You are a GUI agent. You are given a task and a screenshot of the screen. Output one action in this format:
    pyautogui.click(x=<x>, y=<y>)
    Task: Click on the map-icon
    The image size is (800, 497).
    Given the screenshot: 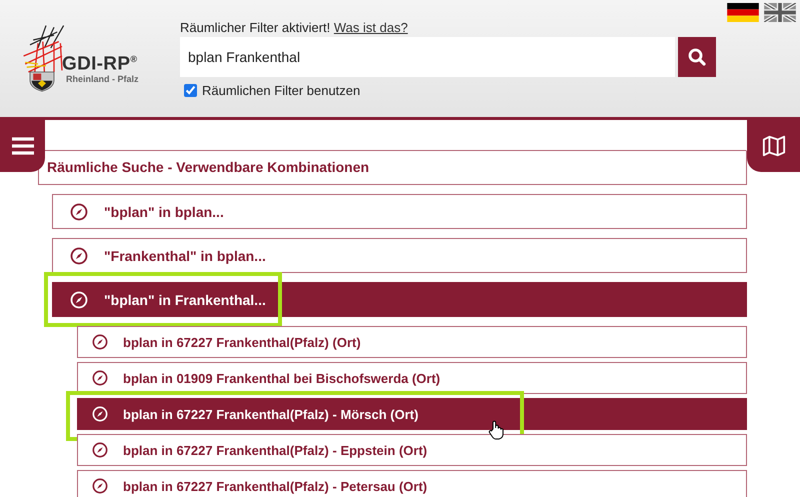 What is the action you would take?
    pyautogui.click(x=774, y=146)
    